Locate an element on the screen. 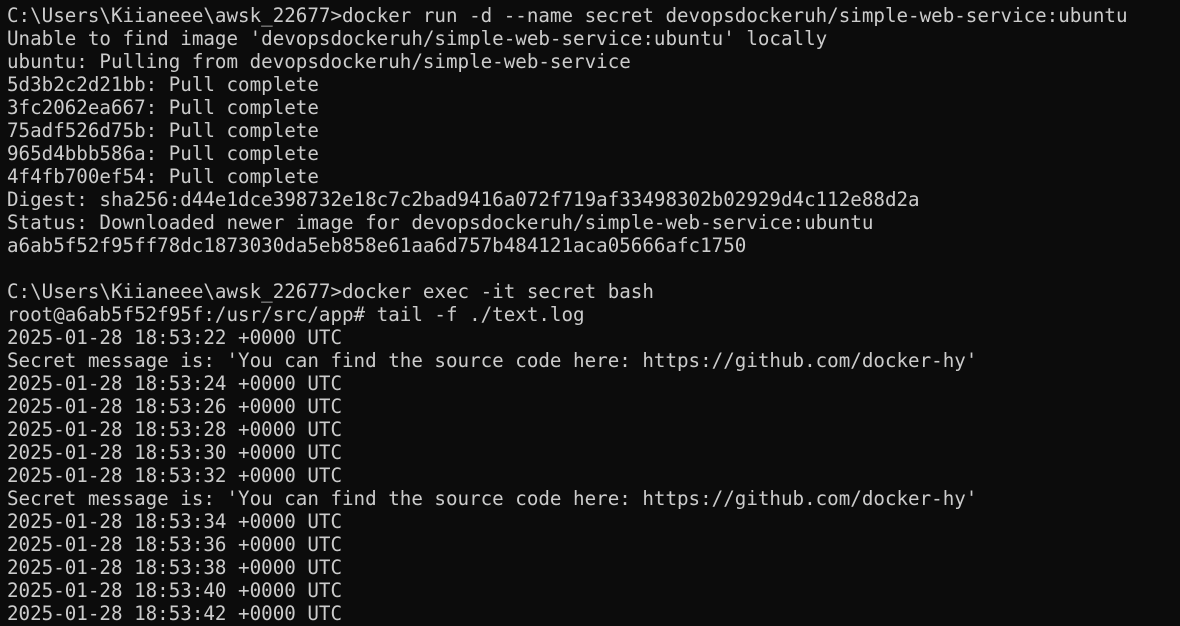  terminal-line-layer-4: 965d4bbb586a: Pull complete is located at coordinates (163, 153).